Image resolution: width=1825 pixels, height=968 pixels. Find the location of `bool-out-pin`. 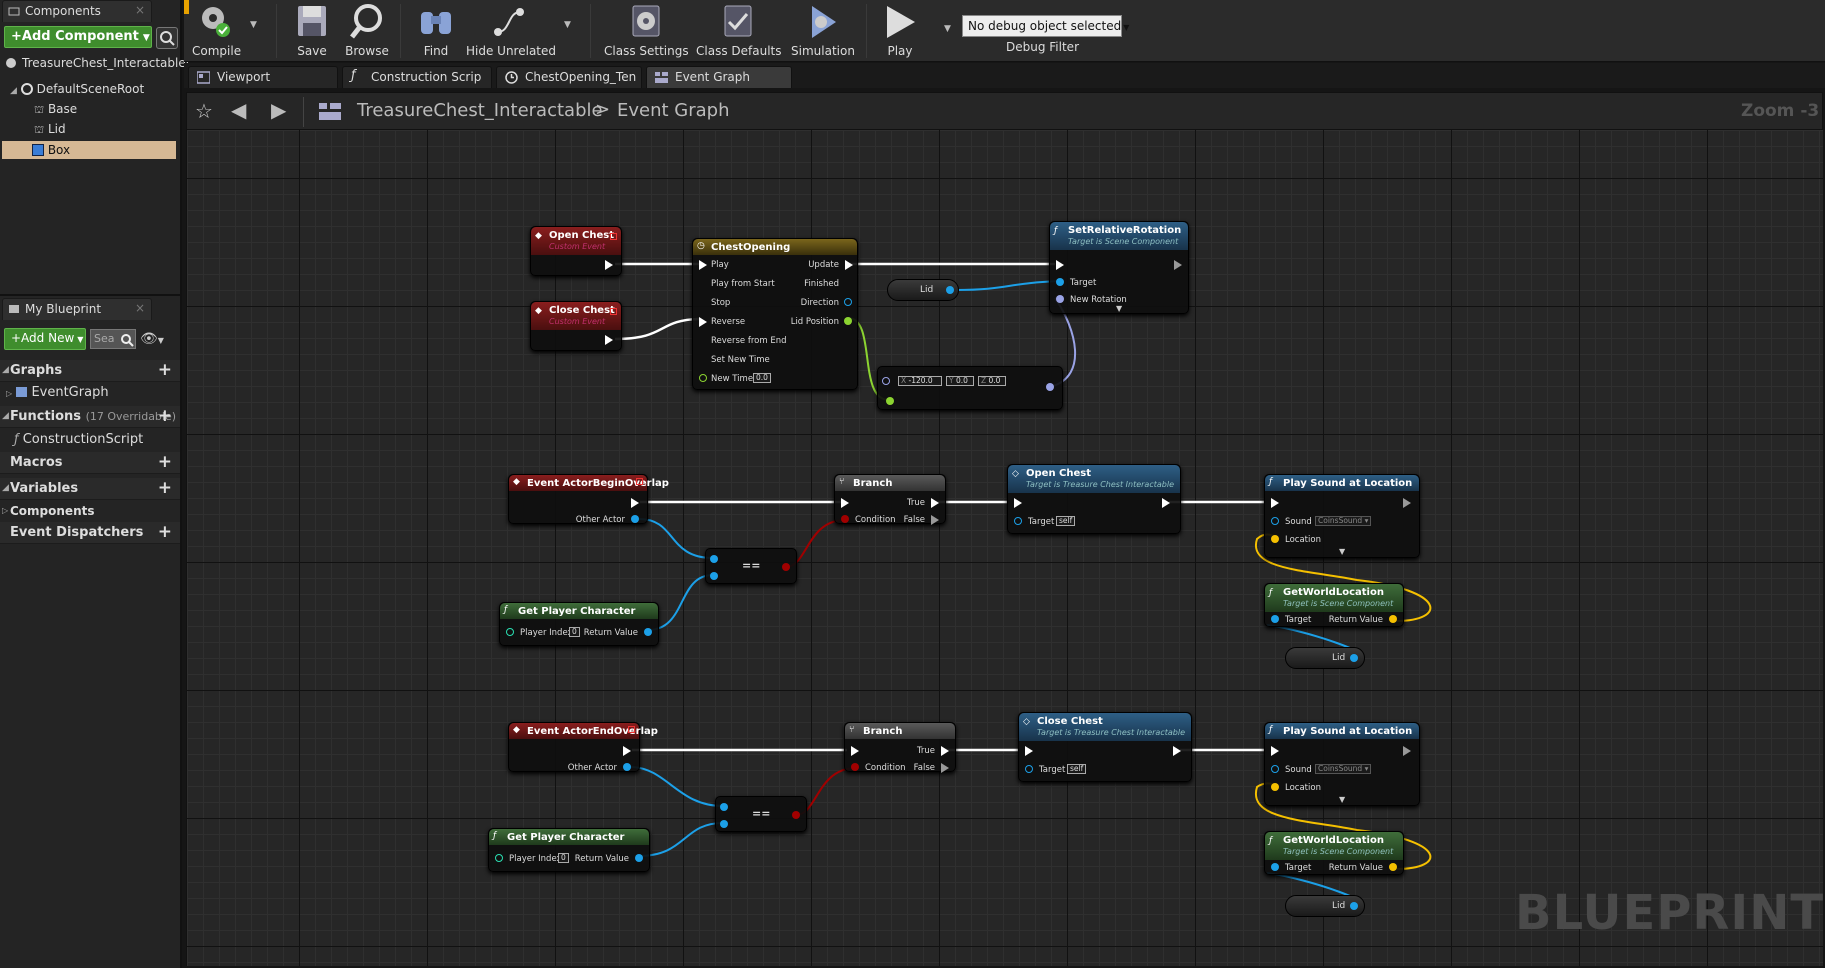

bool-out-pin is located at coordinates (786, 567).